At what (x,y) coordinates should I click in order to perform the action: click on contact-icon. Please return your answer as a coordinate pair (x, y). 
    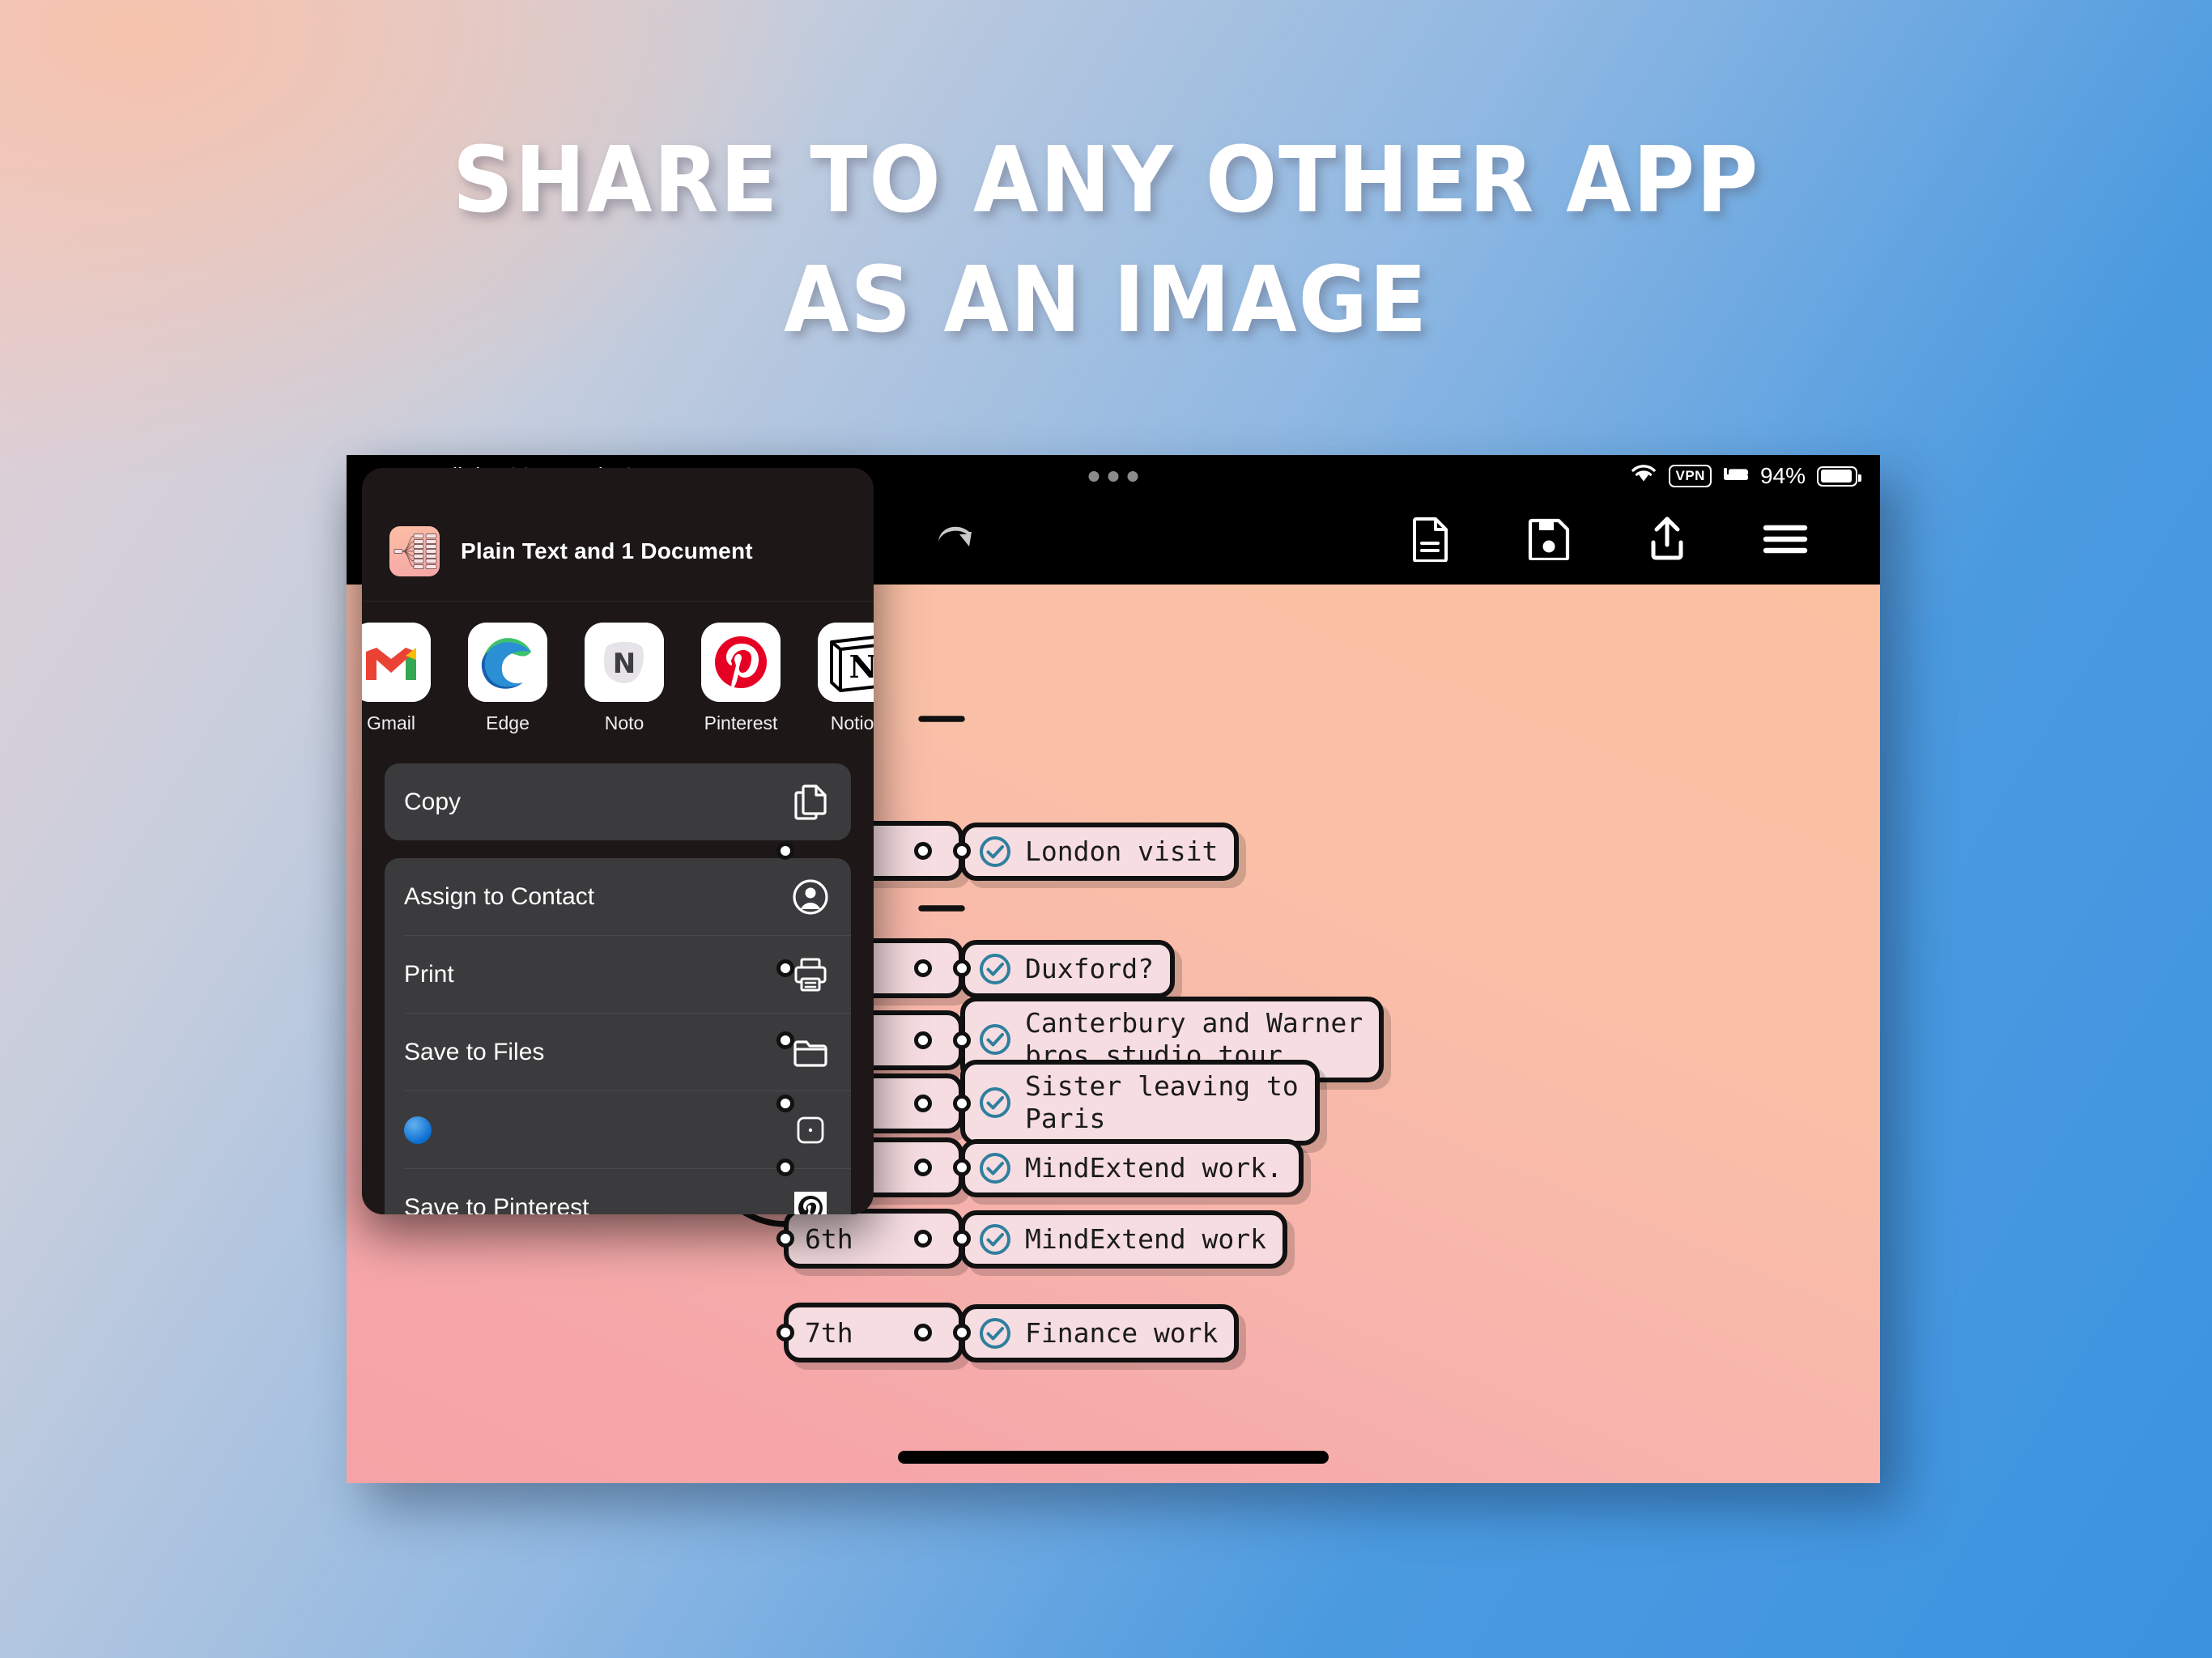
    Looking at the image, I should click on (811, 897).